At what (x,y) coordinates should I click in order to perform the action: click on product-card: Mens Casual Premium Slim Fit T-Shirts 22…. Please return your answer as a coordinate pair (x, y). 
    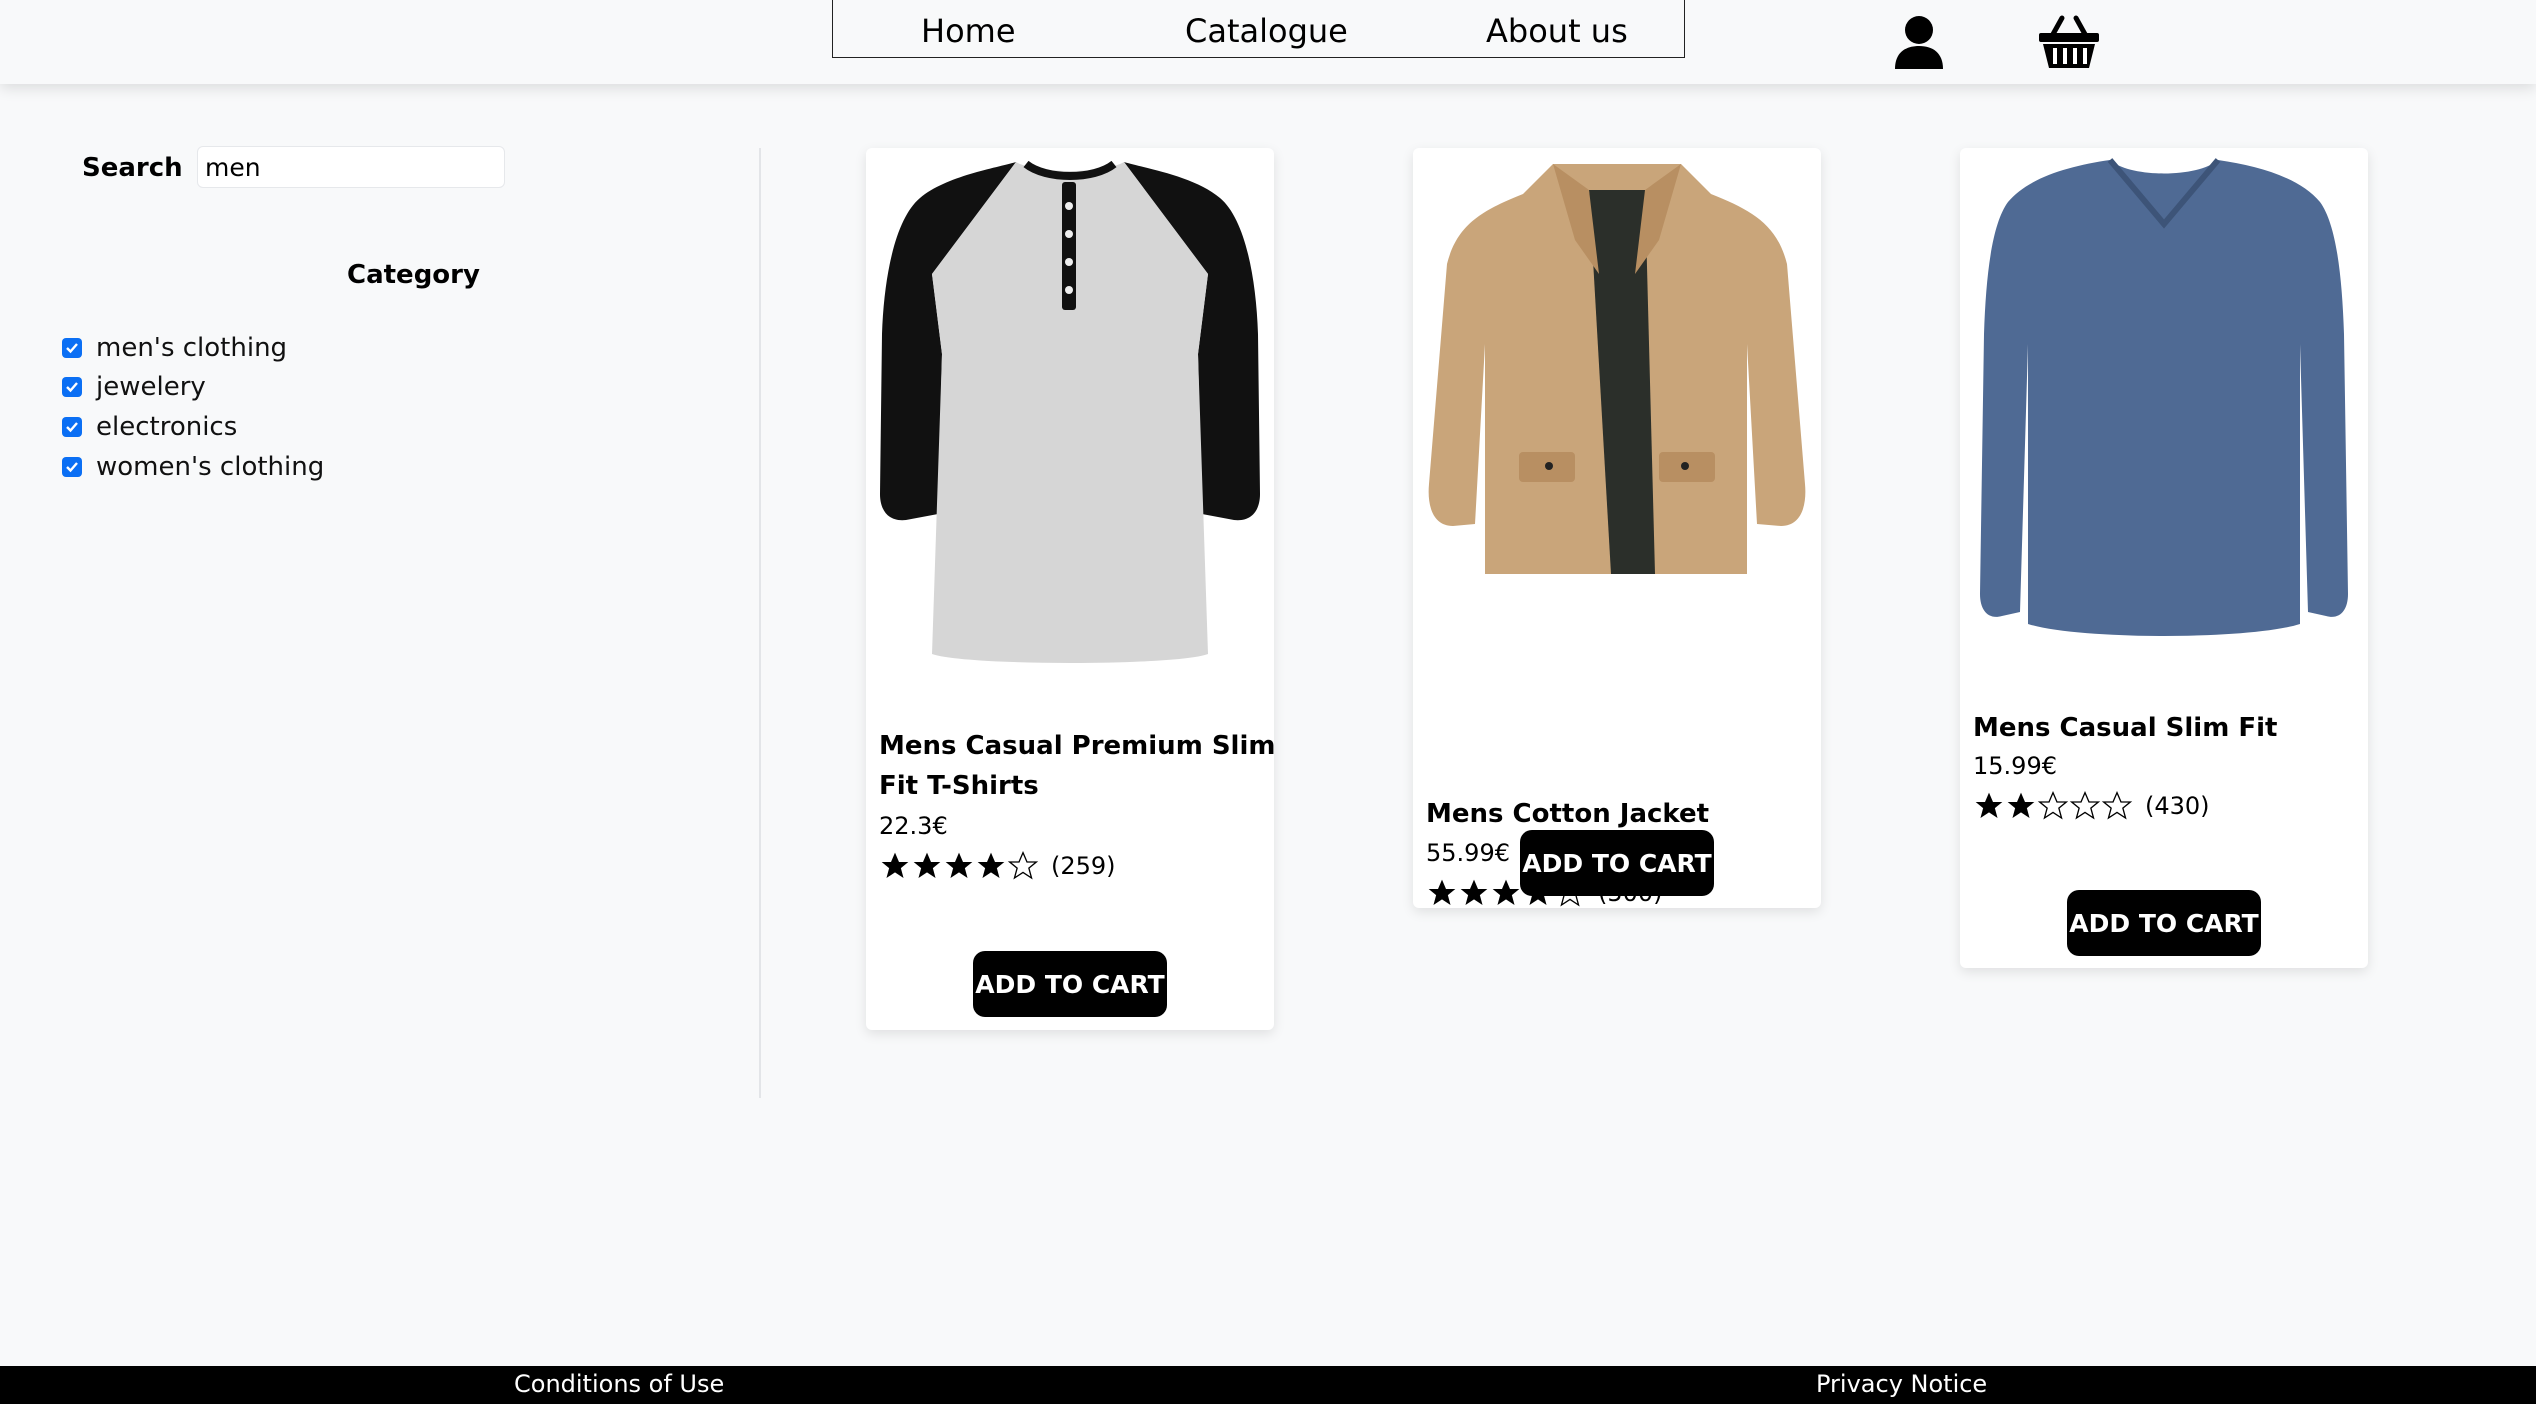
    Looking at the image, I should click on (1070, 589).